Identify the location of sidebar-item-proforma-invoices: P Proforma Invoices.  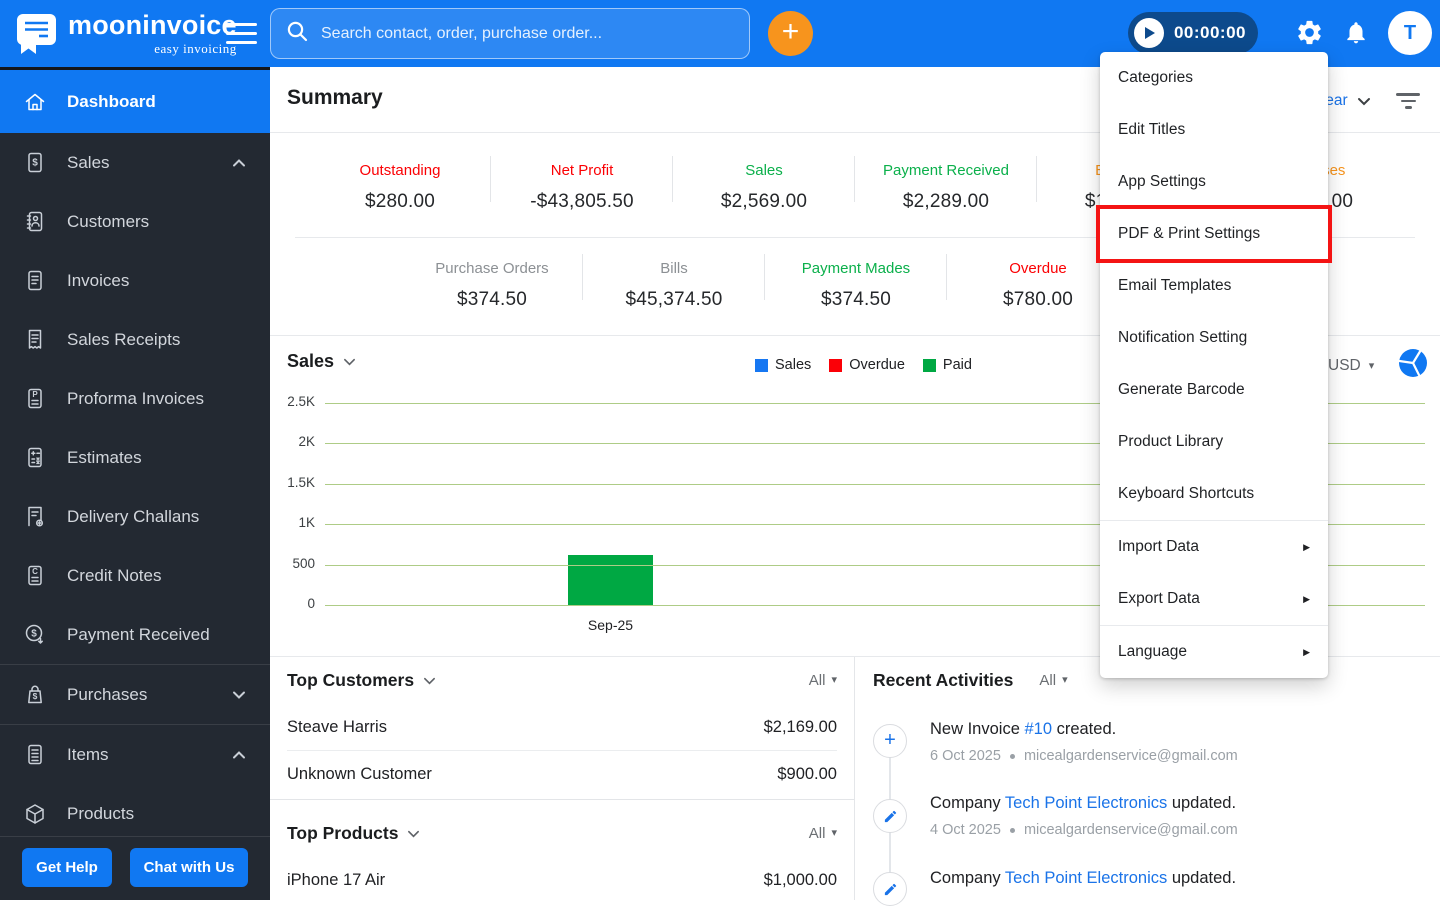
(135, 398).